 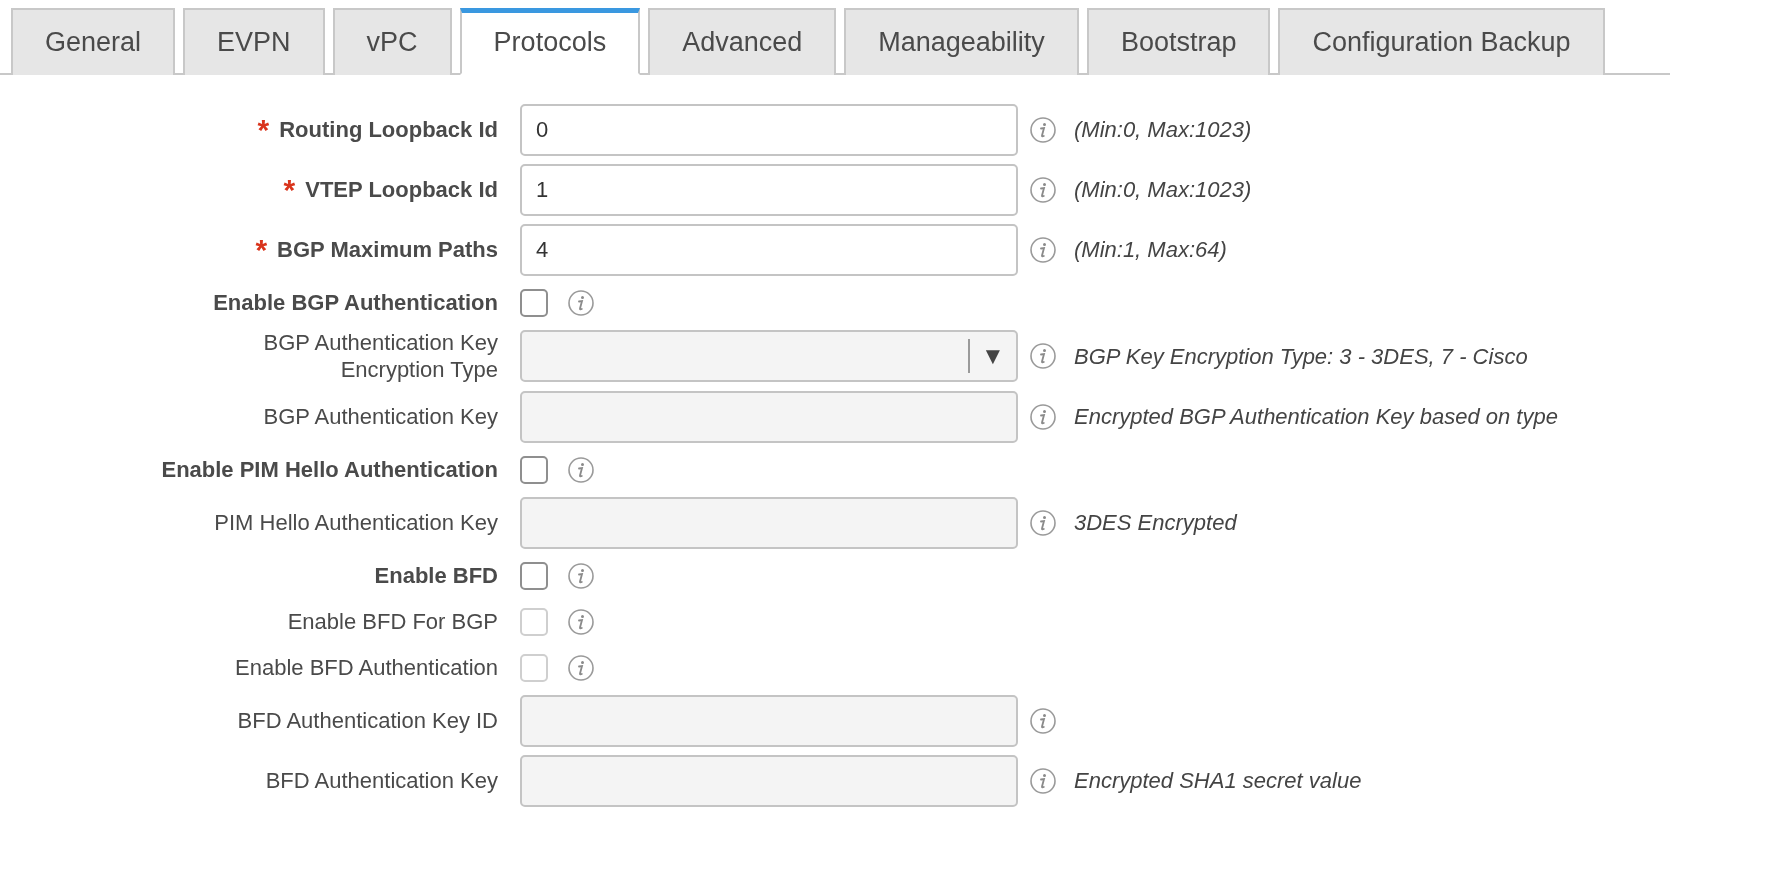 I want to click on input-field: 4, so click(x=769, y=249).